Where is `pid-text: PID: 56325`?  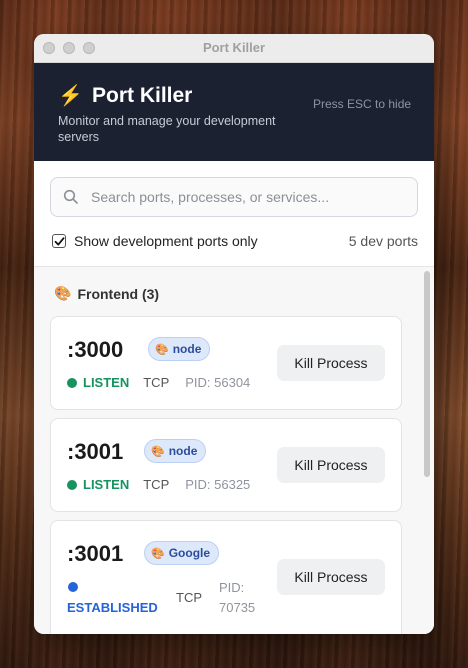 pid-text: PID: 56325 is located at coordinates (218, 484).